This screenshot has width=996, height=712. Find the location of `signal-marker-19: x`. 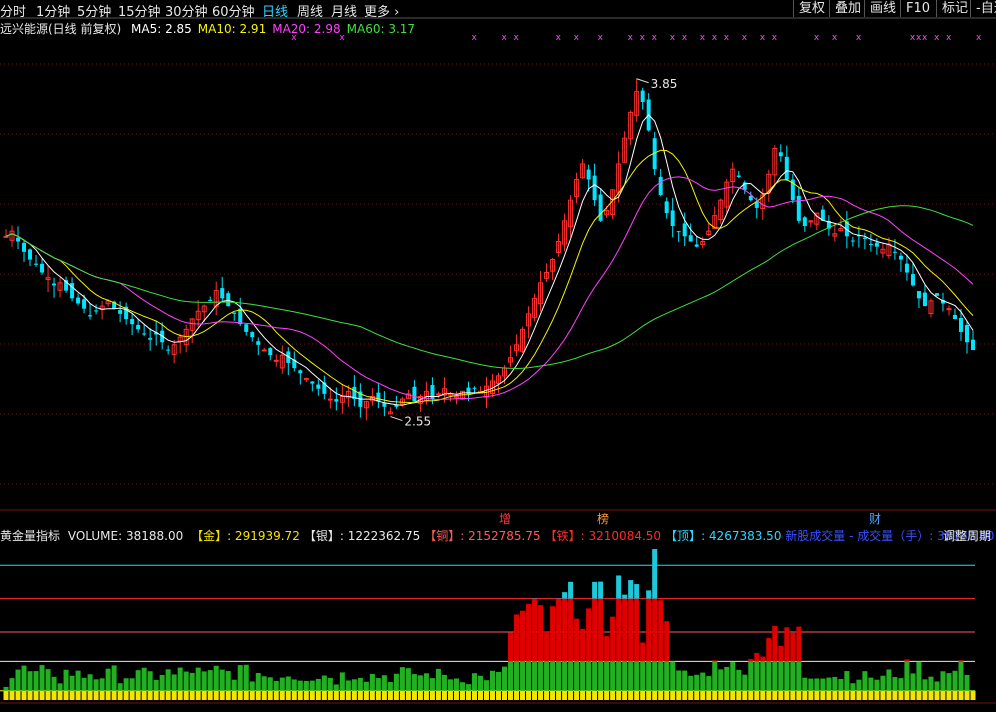

signal-marker-19: x is located at coordinates (817, 38).